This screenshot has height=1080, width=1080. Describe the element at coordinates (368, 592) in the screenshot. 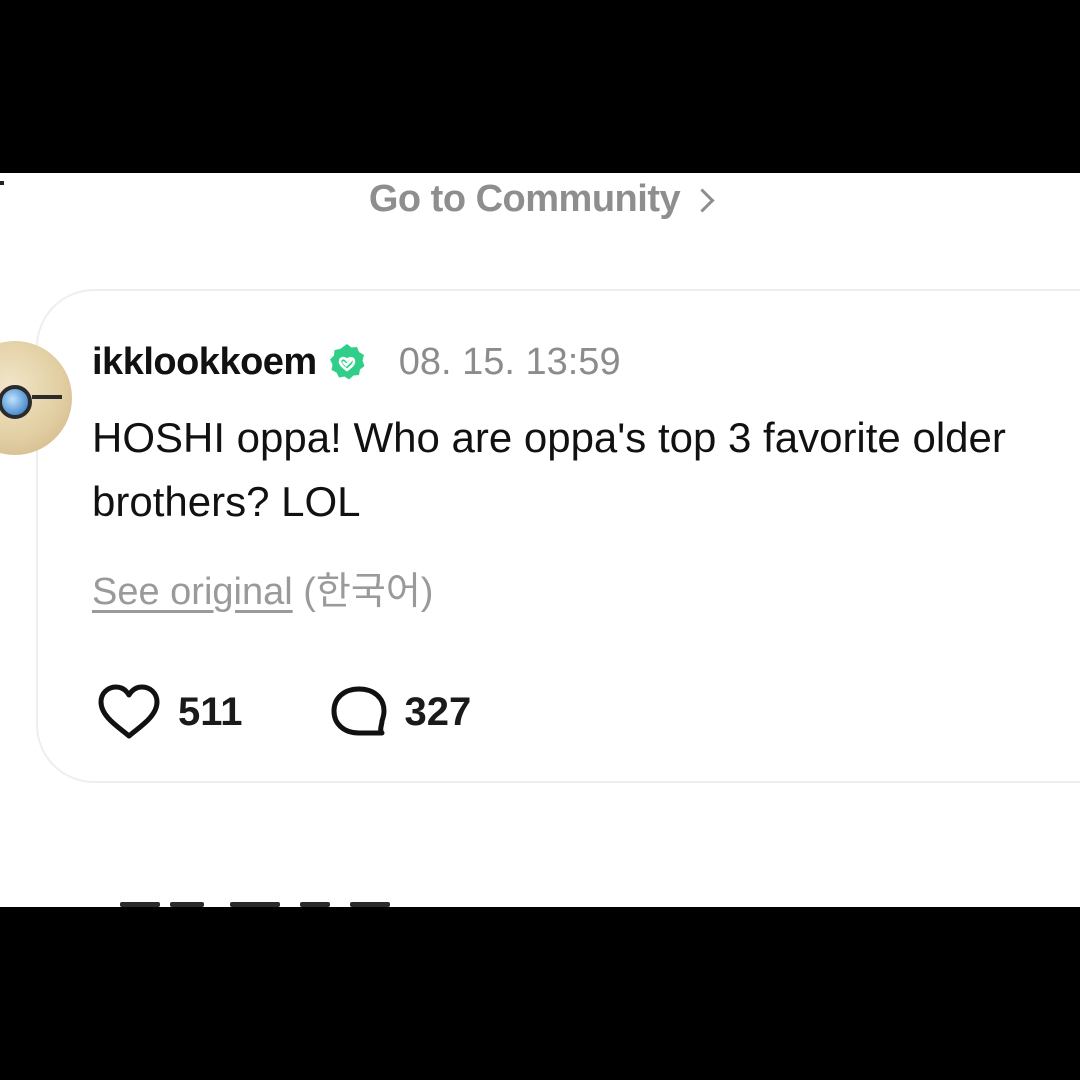

I see `original-language-label: (한국어)` at that location.